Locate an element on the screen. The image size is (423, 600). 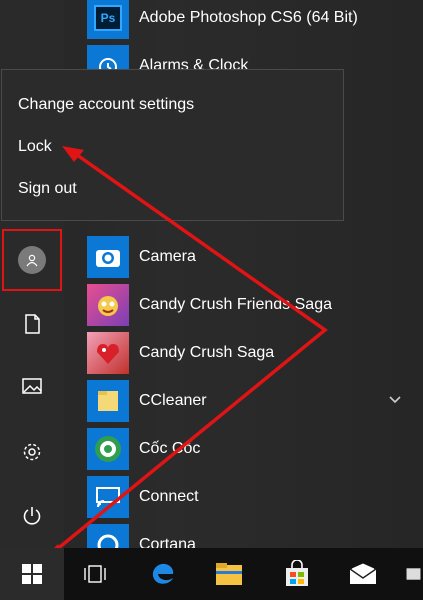
chevron-down-icon is located at coordinates (395, 401).